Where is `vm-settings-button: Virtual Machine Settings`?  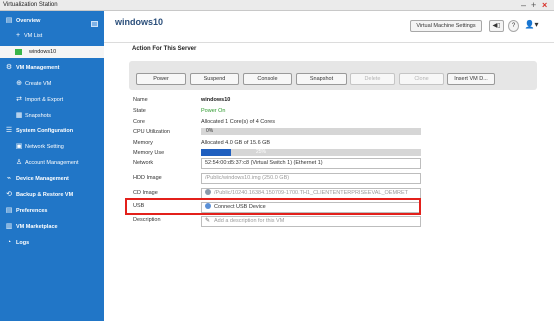
vm-settings-button: Virtual Machine Settings is located at coordinates (446, 26).